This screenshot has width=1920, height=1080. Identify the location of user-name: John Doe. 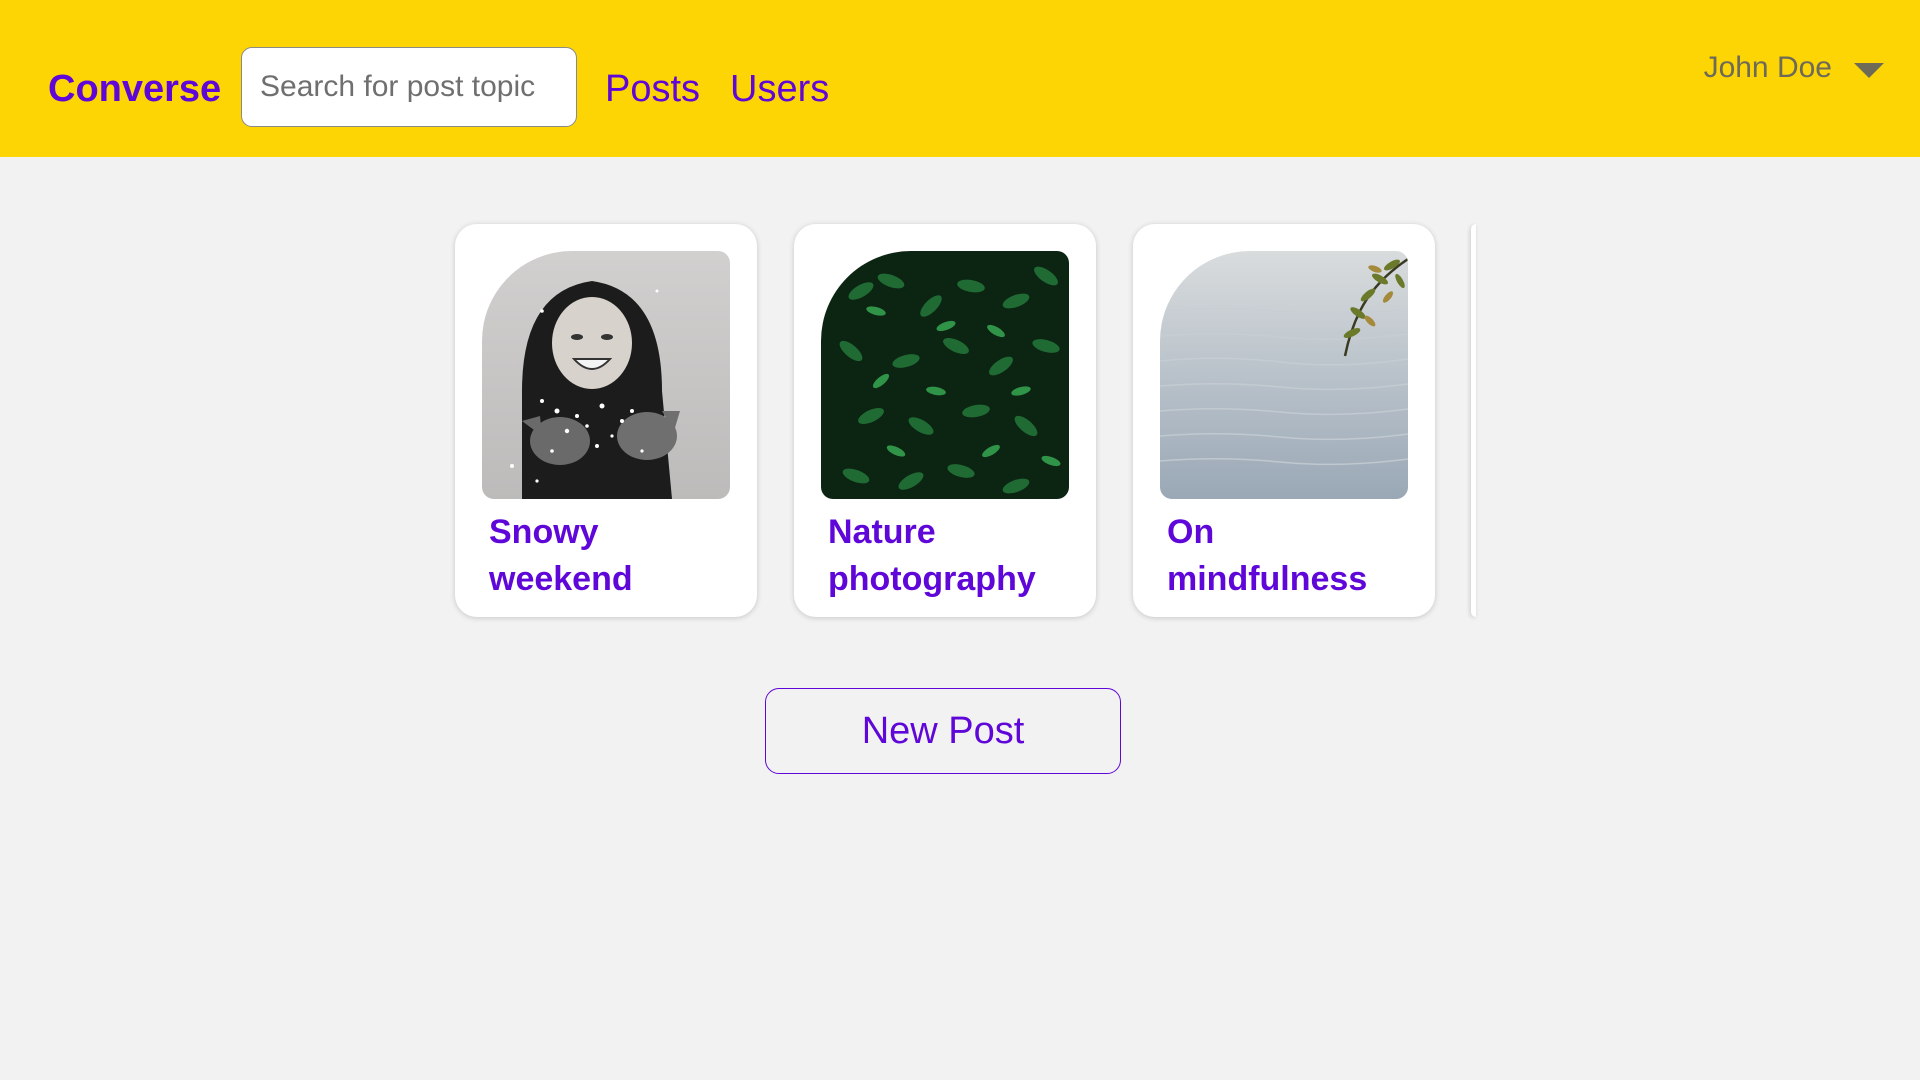
(1767, 67).